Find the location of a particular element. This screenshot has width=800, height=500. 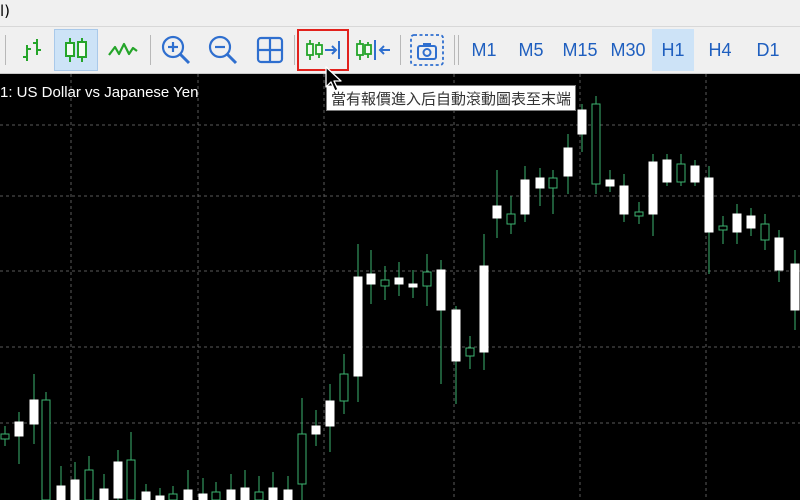

line-chart-button is located at coordinates (123, 50).